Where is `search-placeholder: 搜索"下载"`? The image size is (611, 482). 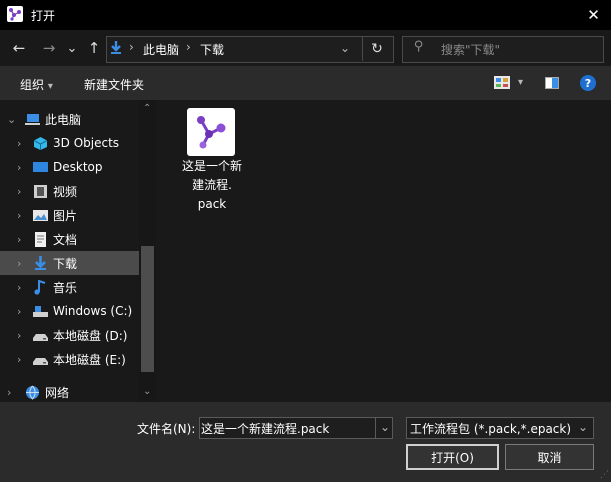 search-placeholder: 搜索"下载" is located at coordinates (471, 50).